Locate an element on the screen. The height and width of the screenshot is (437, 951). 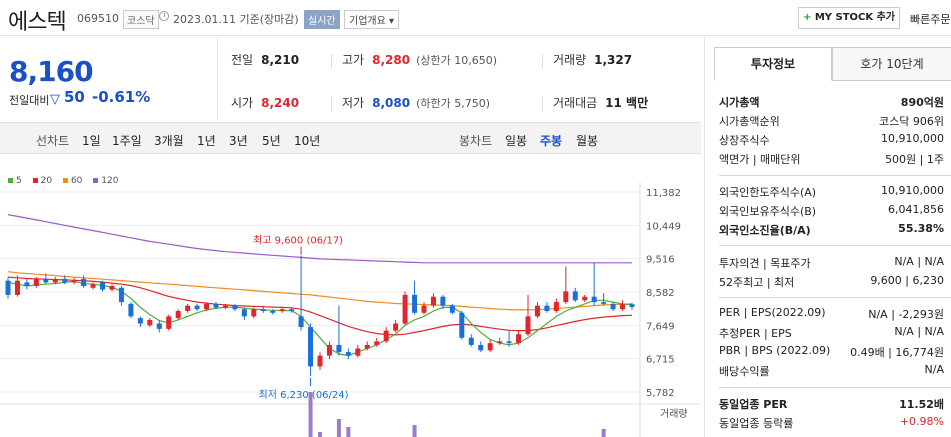
info-value: N/A is located at coordinates (934, 369).